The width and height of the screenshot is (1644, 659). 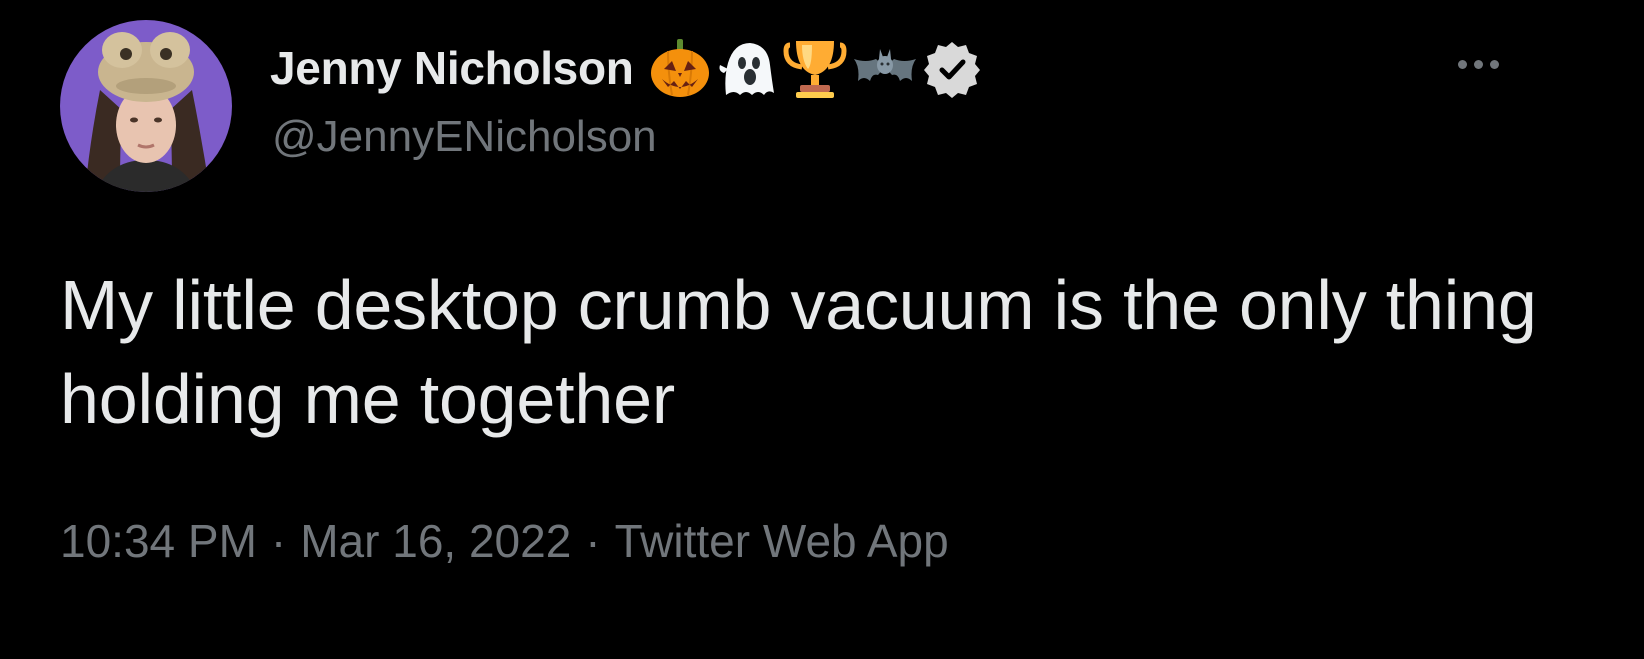 I want to click on ghost-icon, so click(x=746, y=69).